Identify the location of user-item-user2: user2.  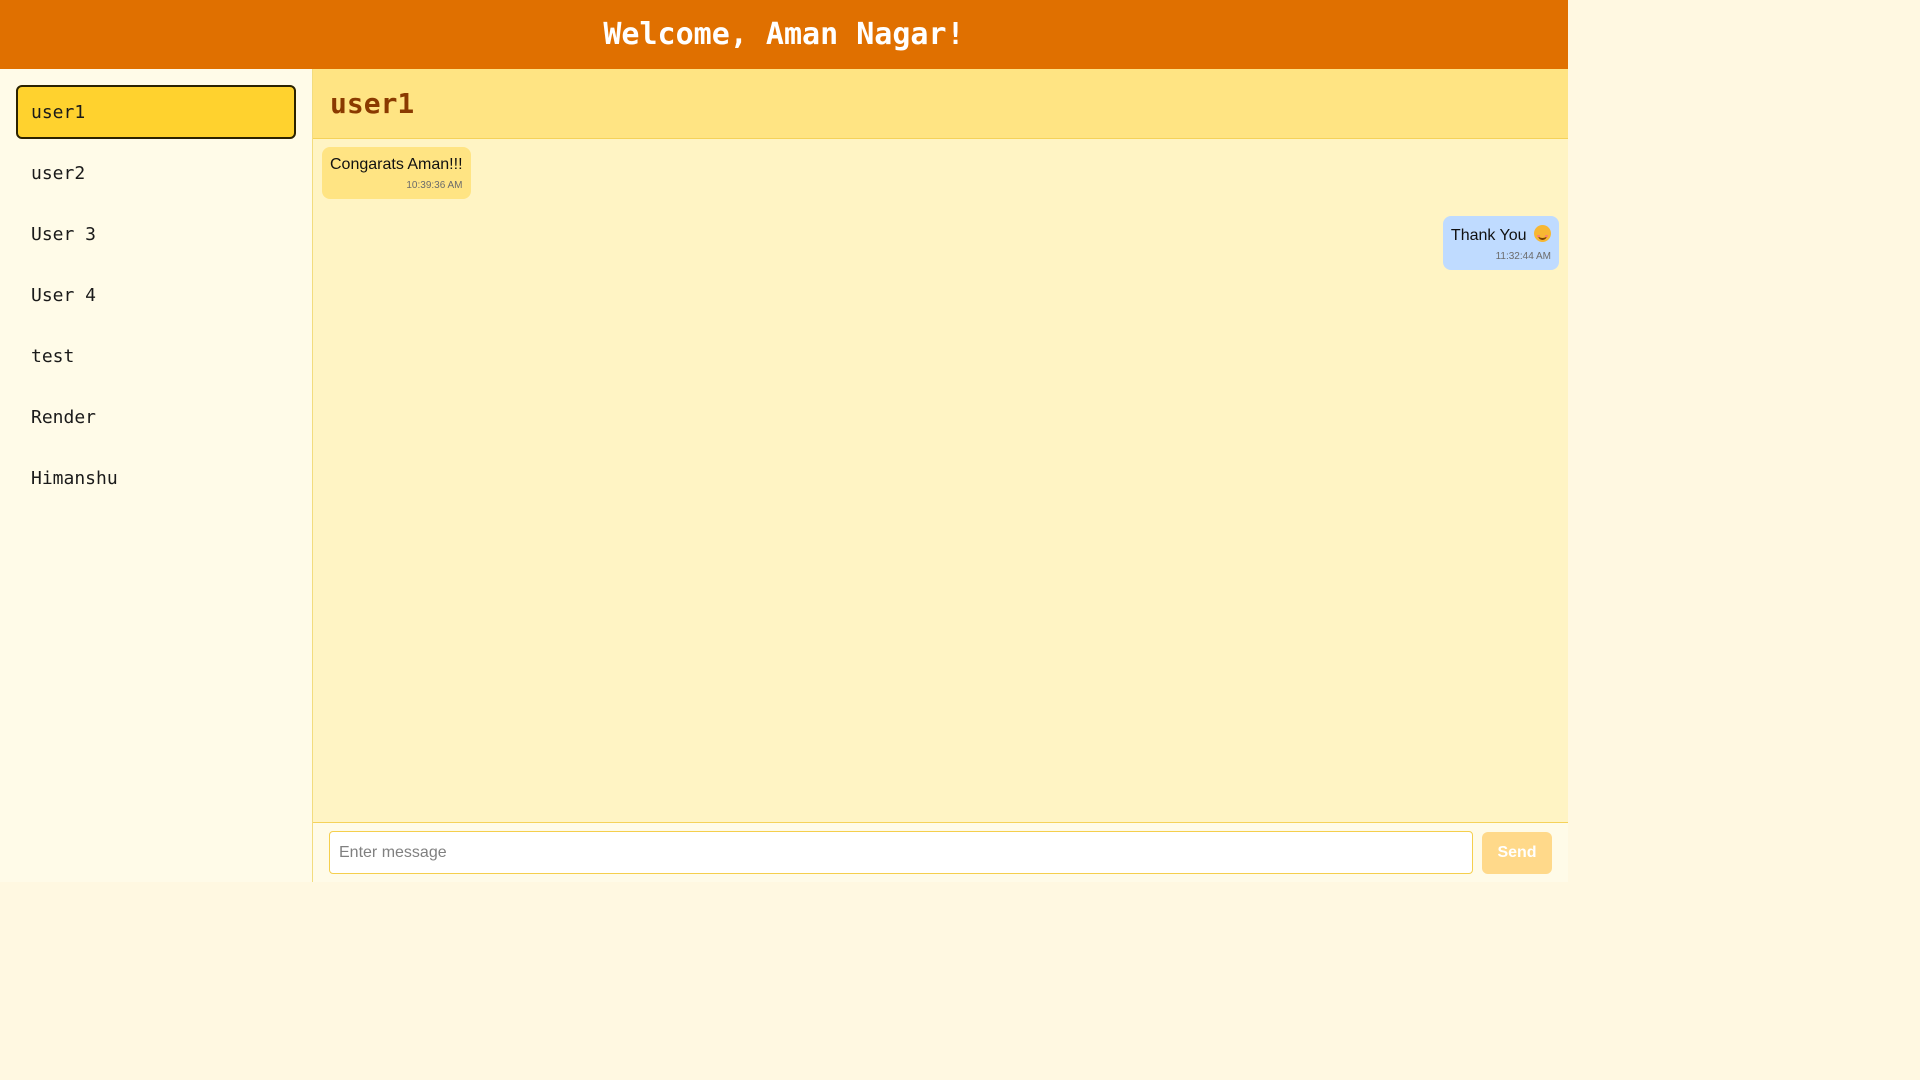
(156, 173).